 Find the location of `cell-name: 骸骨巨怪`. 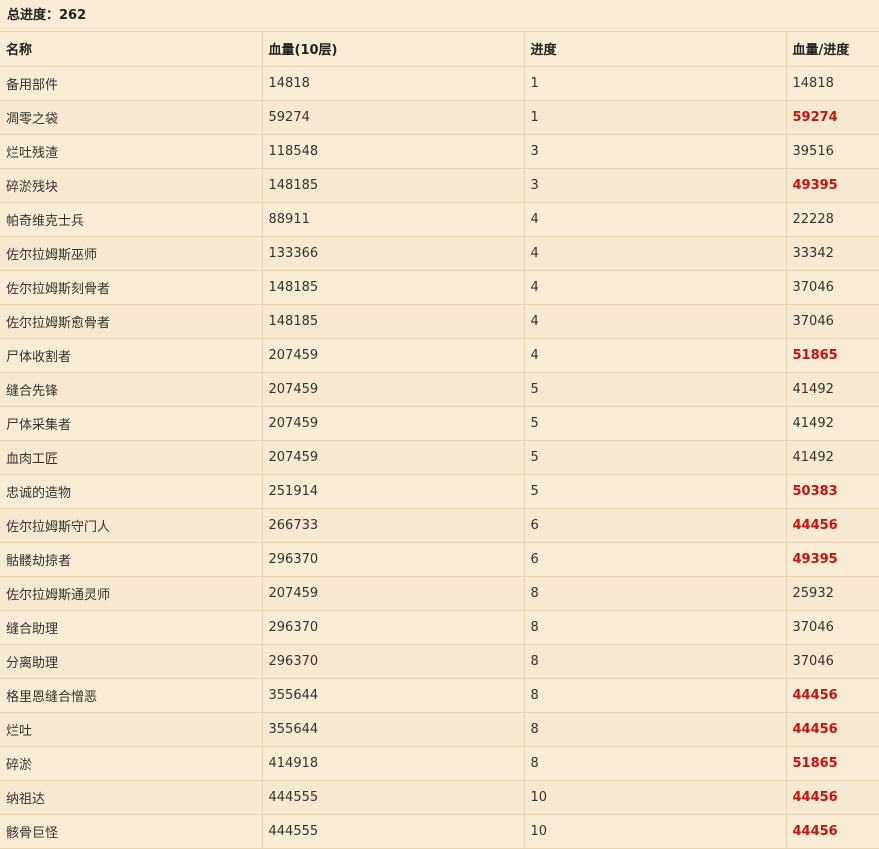

cell-name: 骸骨巨怪 is located at coordinates (131, 831).